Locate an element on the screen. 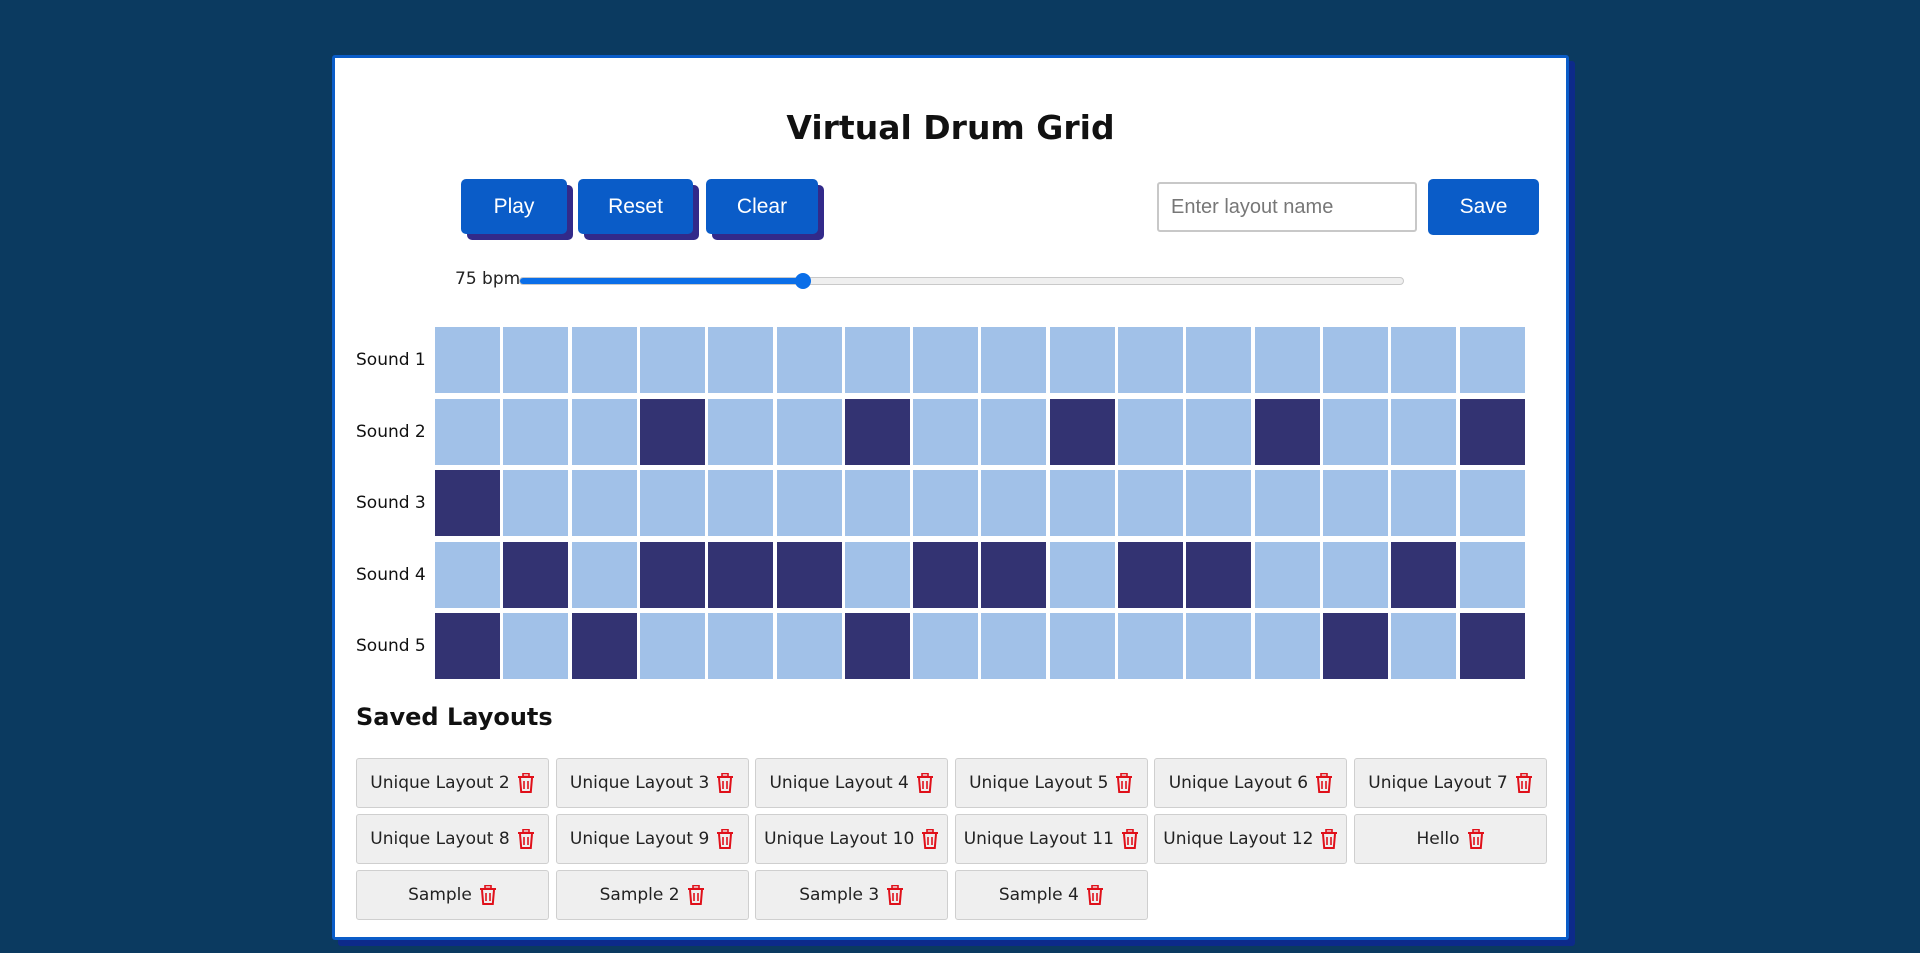 The image size is (1920, 953). clear-button: Clear is located at coordinates (762, 206).